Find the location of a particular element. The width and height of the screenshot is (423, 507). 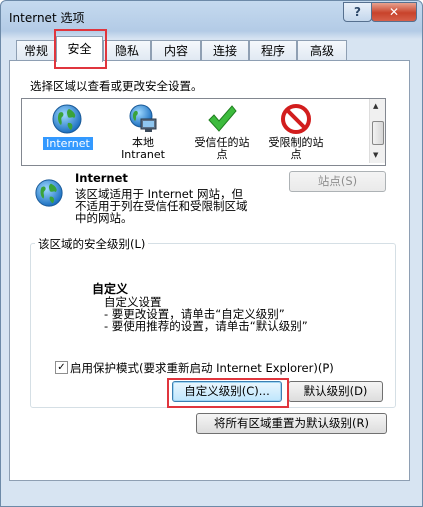

intranet-icon is located at coordinates (143, 118).